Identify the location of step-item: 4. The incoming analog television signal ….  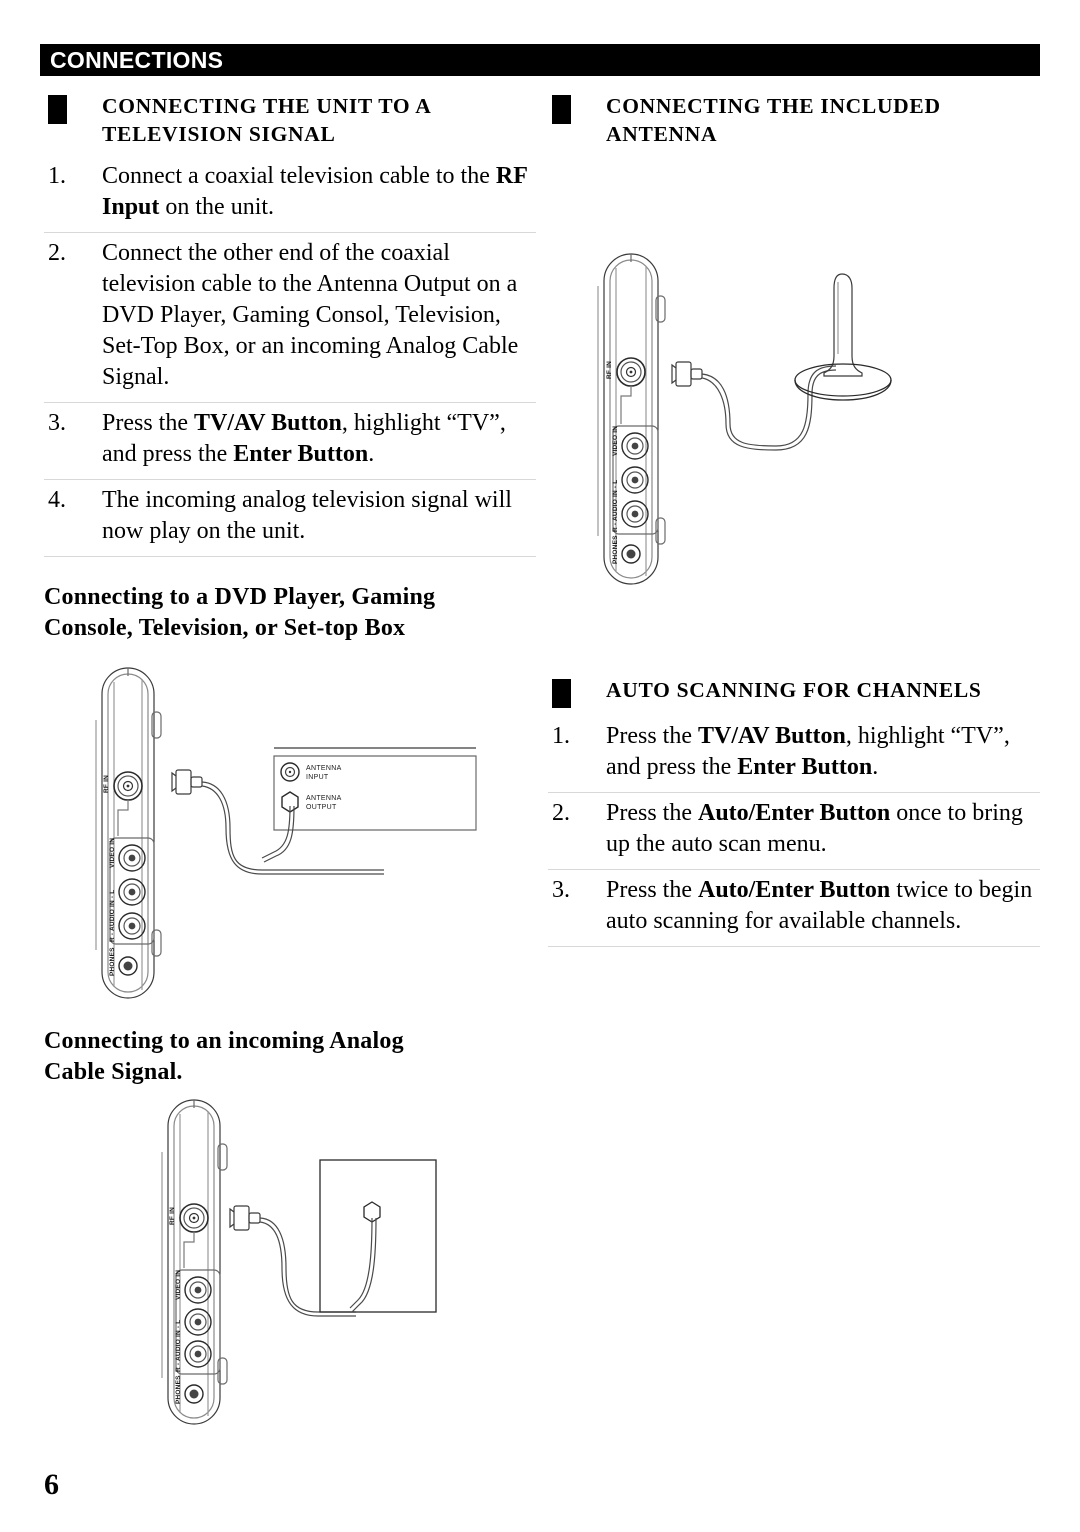
(290, 518).